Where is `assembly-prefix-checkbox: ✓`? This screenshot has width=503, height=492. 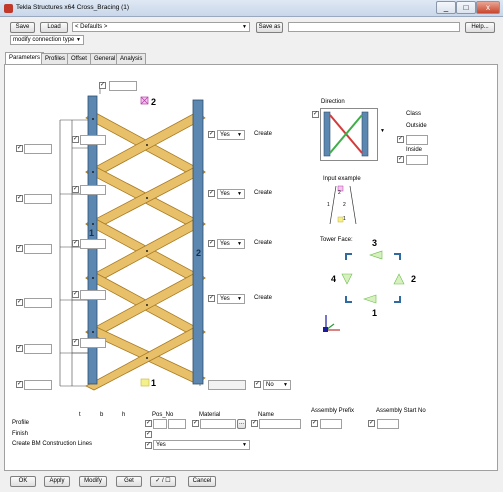 assembly-prefix-checkbox: ✓ is located at coordinates (314, 423).